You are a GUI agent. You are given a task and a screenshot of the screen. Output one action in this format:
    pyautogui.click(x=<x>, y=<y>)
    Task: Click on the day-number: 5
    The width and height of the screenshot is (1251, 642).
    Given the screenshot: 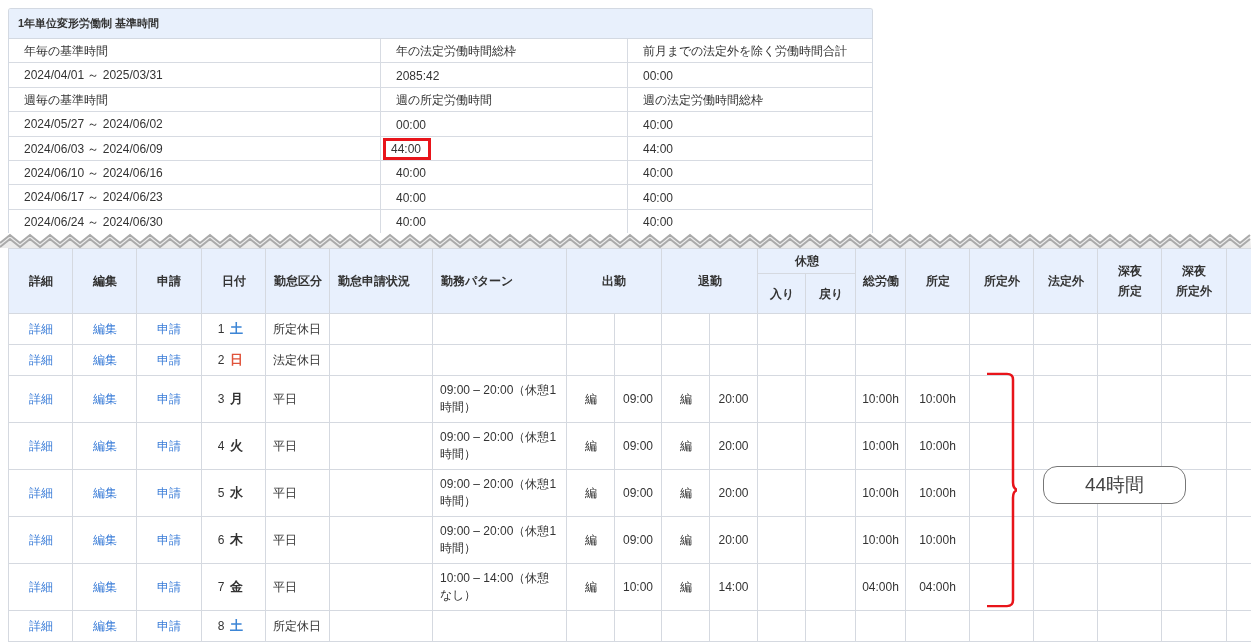 What is the action you would take?
    pyautogui.click(x=221, y=493)
    